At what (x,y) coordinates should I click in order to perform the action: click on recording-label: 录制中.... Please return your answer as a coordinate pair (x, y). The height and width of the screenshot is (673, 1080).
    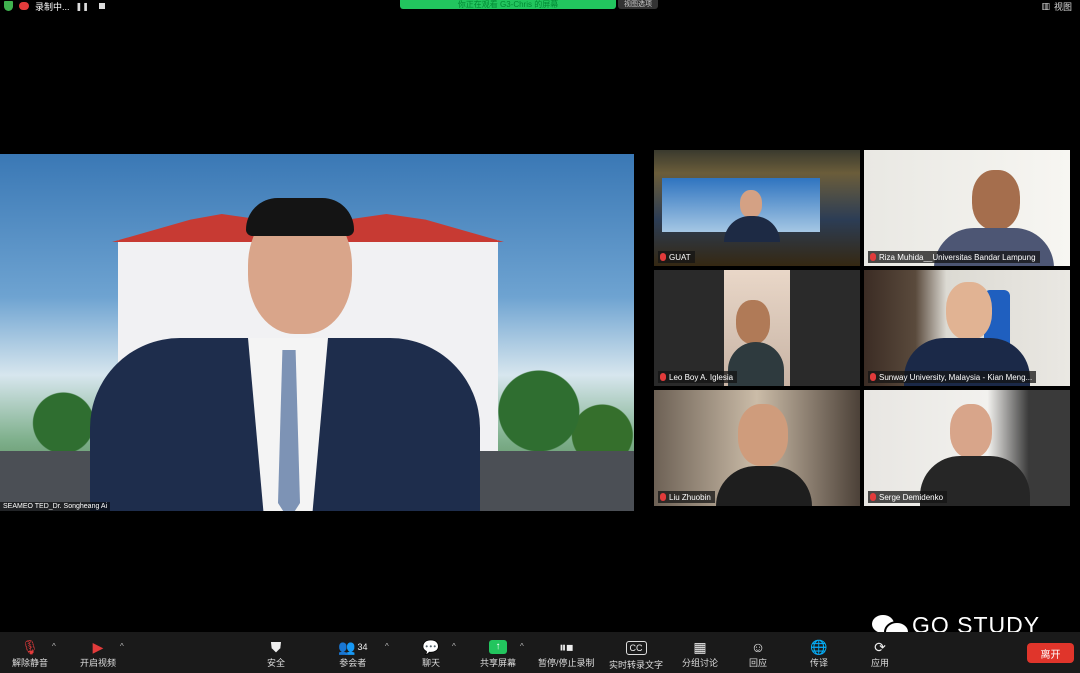
    Looking at the image, I should click on (52, 6).